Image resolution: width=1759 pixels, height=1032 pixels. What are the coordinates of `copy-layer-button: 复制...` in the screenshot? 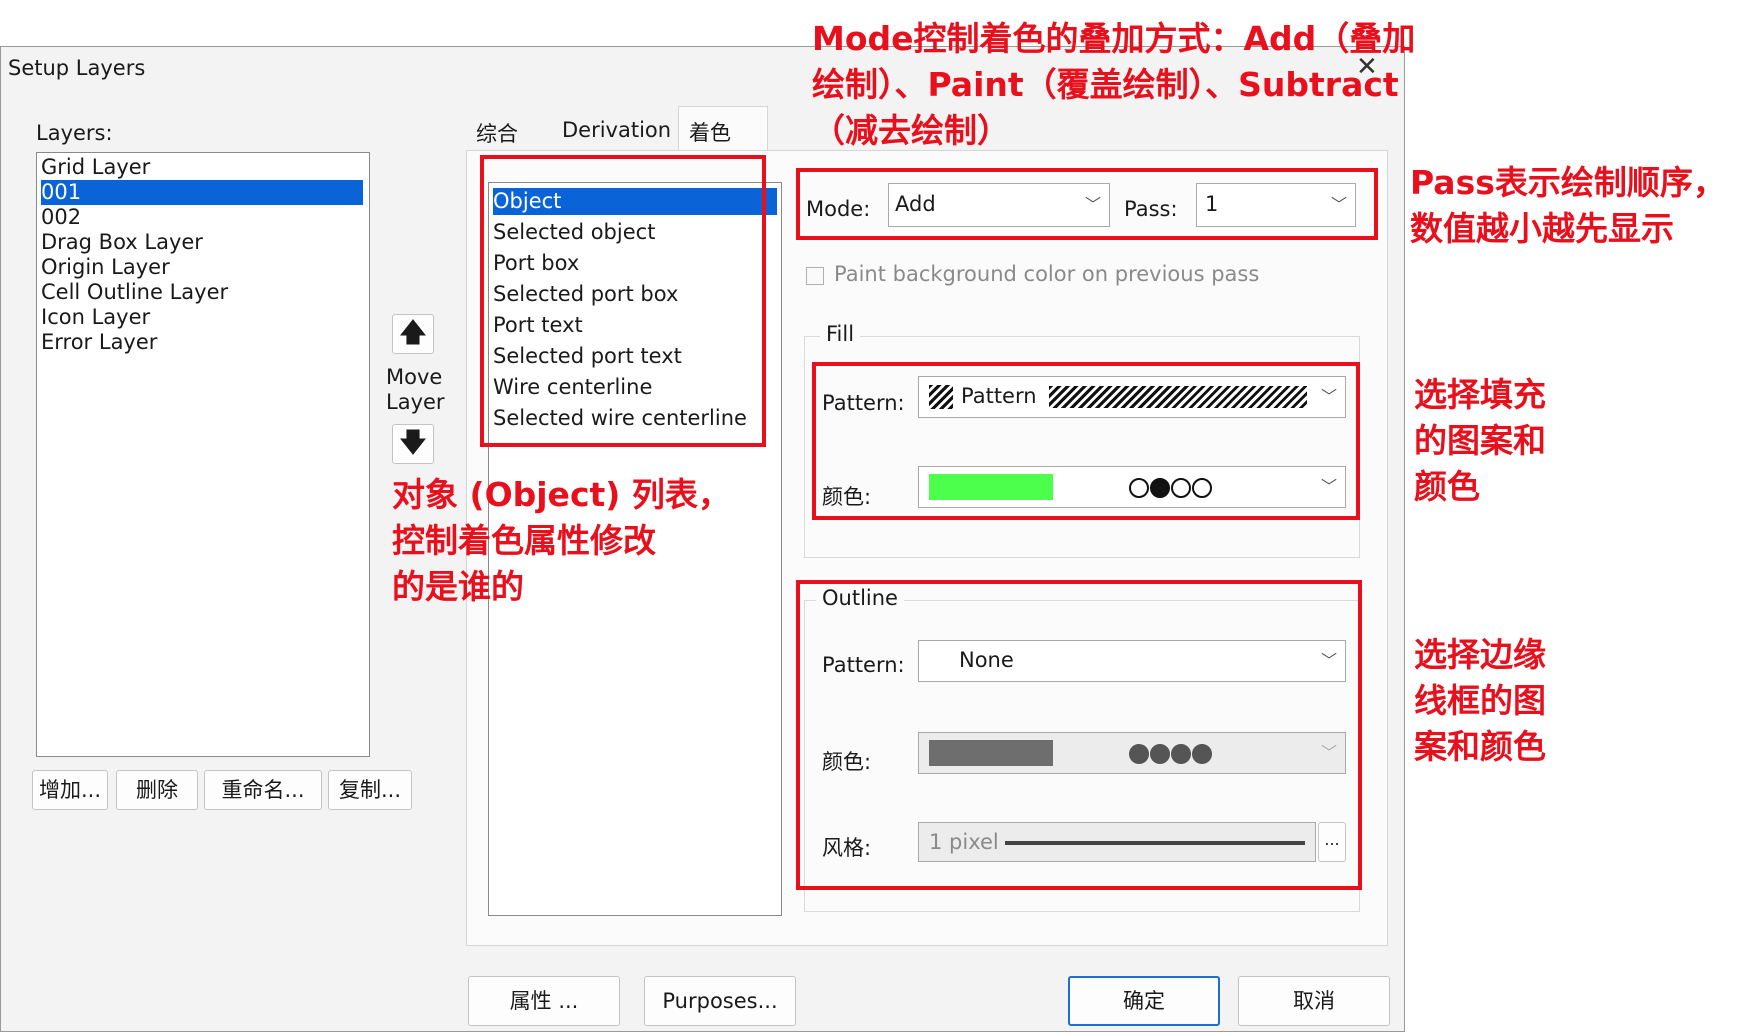 It's located at (370, 790).